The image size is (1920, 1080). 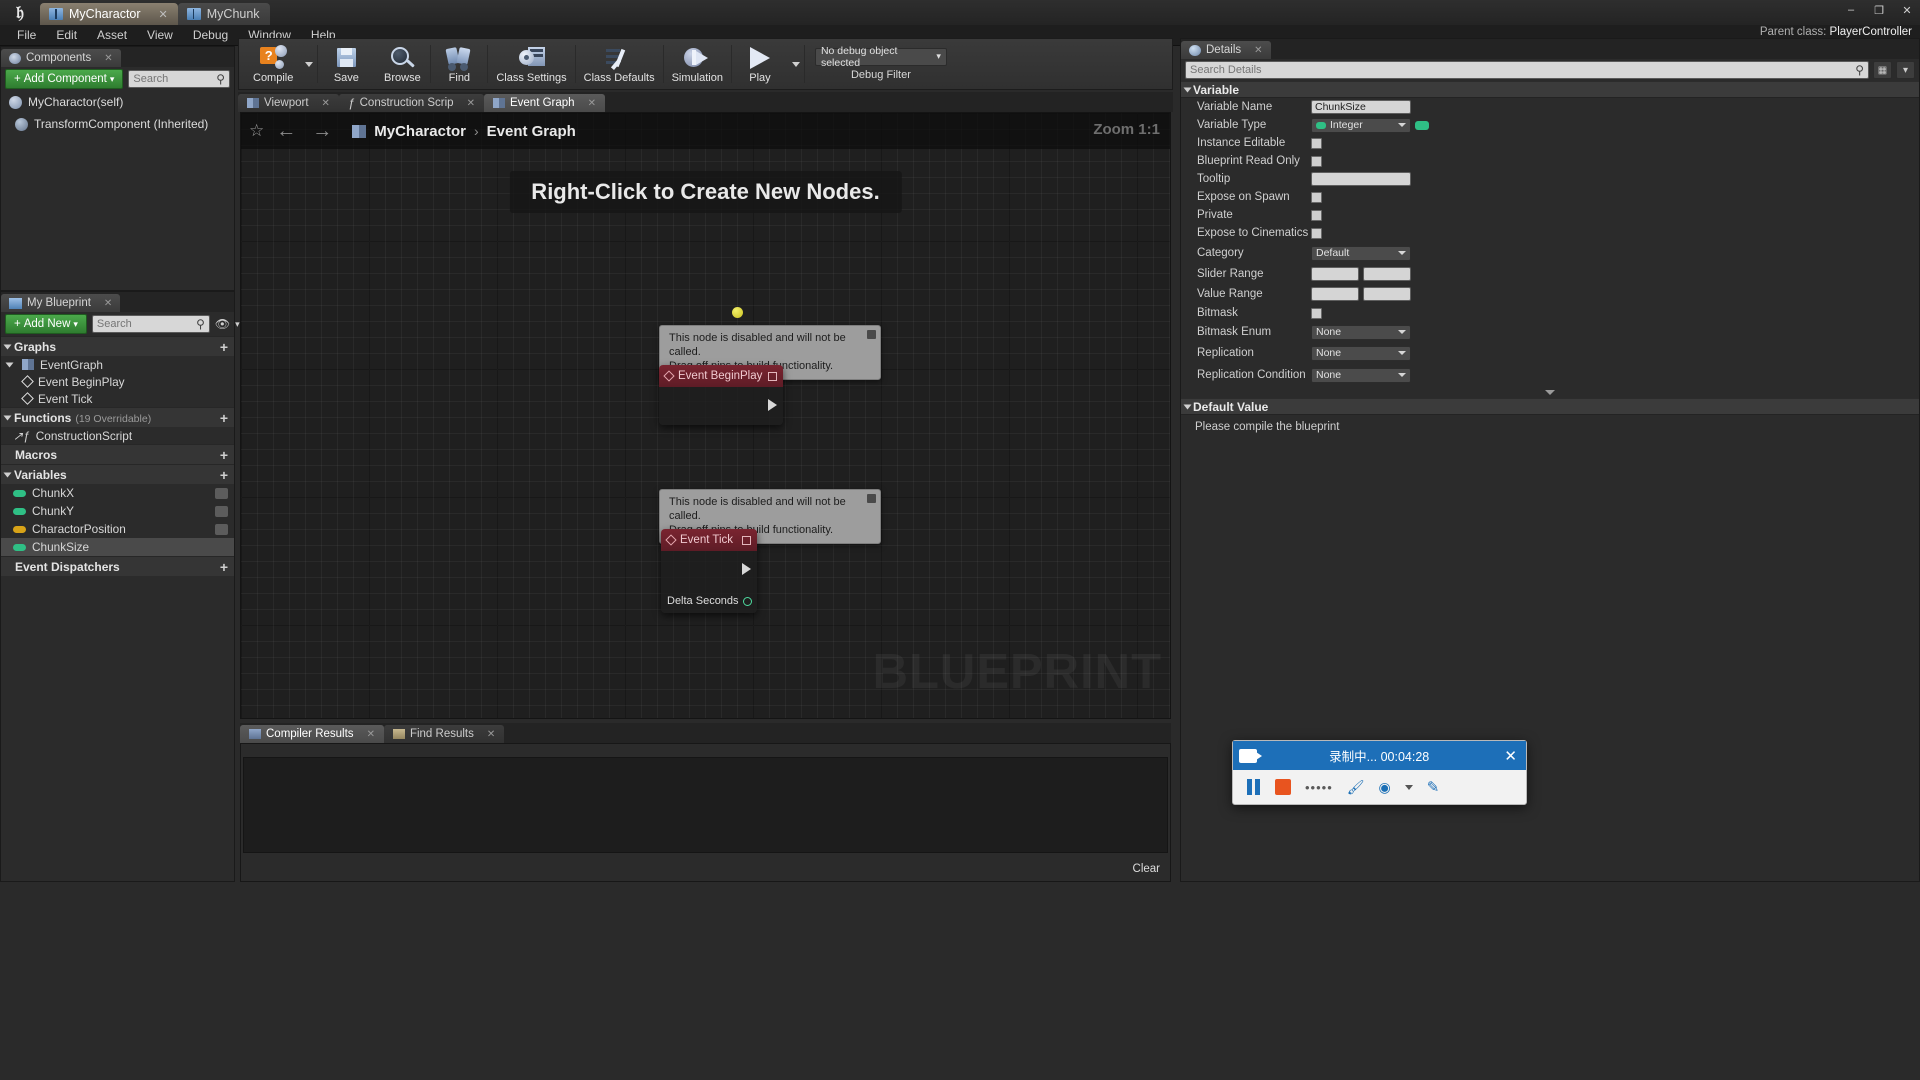 I want to click on pen-icon: ✎, so click(x=1433, y=787).